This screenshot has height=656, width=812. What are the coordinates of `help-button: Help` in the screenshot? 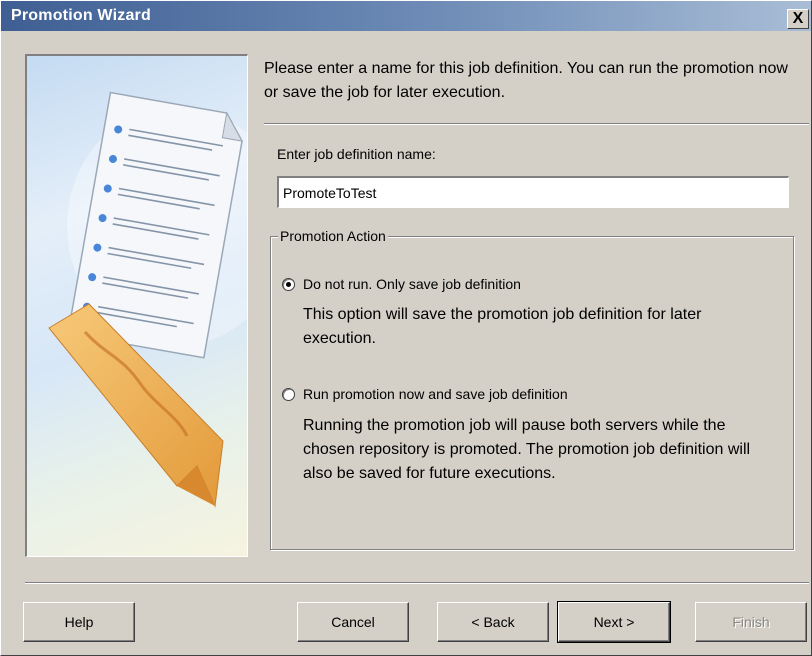 It's located at (79, 622).